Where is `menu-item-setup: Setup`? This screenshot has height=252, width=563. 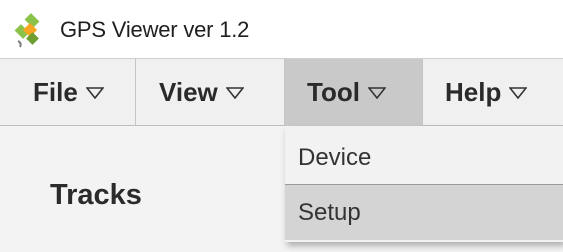
menu-item-setup: Setup is located at coordinates (424, 212).